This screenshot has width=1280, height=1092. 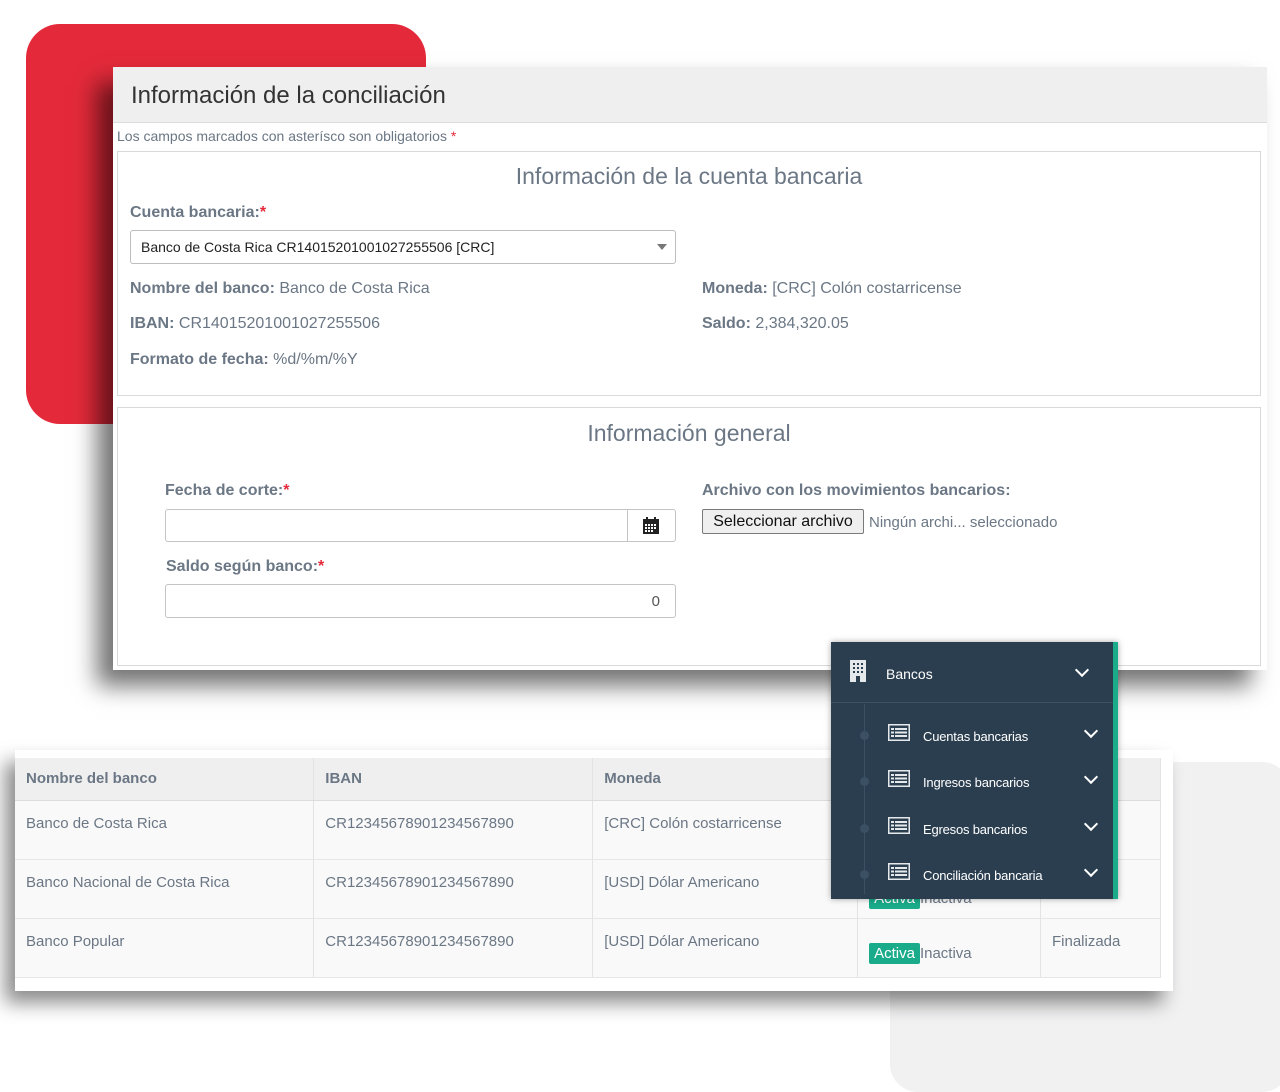 What do you see at coordinates (725, 830) in the screenshot?
I see `cell-currency: [CRC] Colón costarricense` at bounding box center [725, 830].